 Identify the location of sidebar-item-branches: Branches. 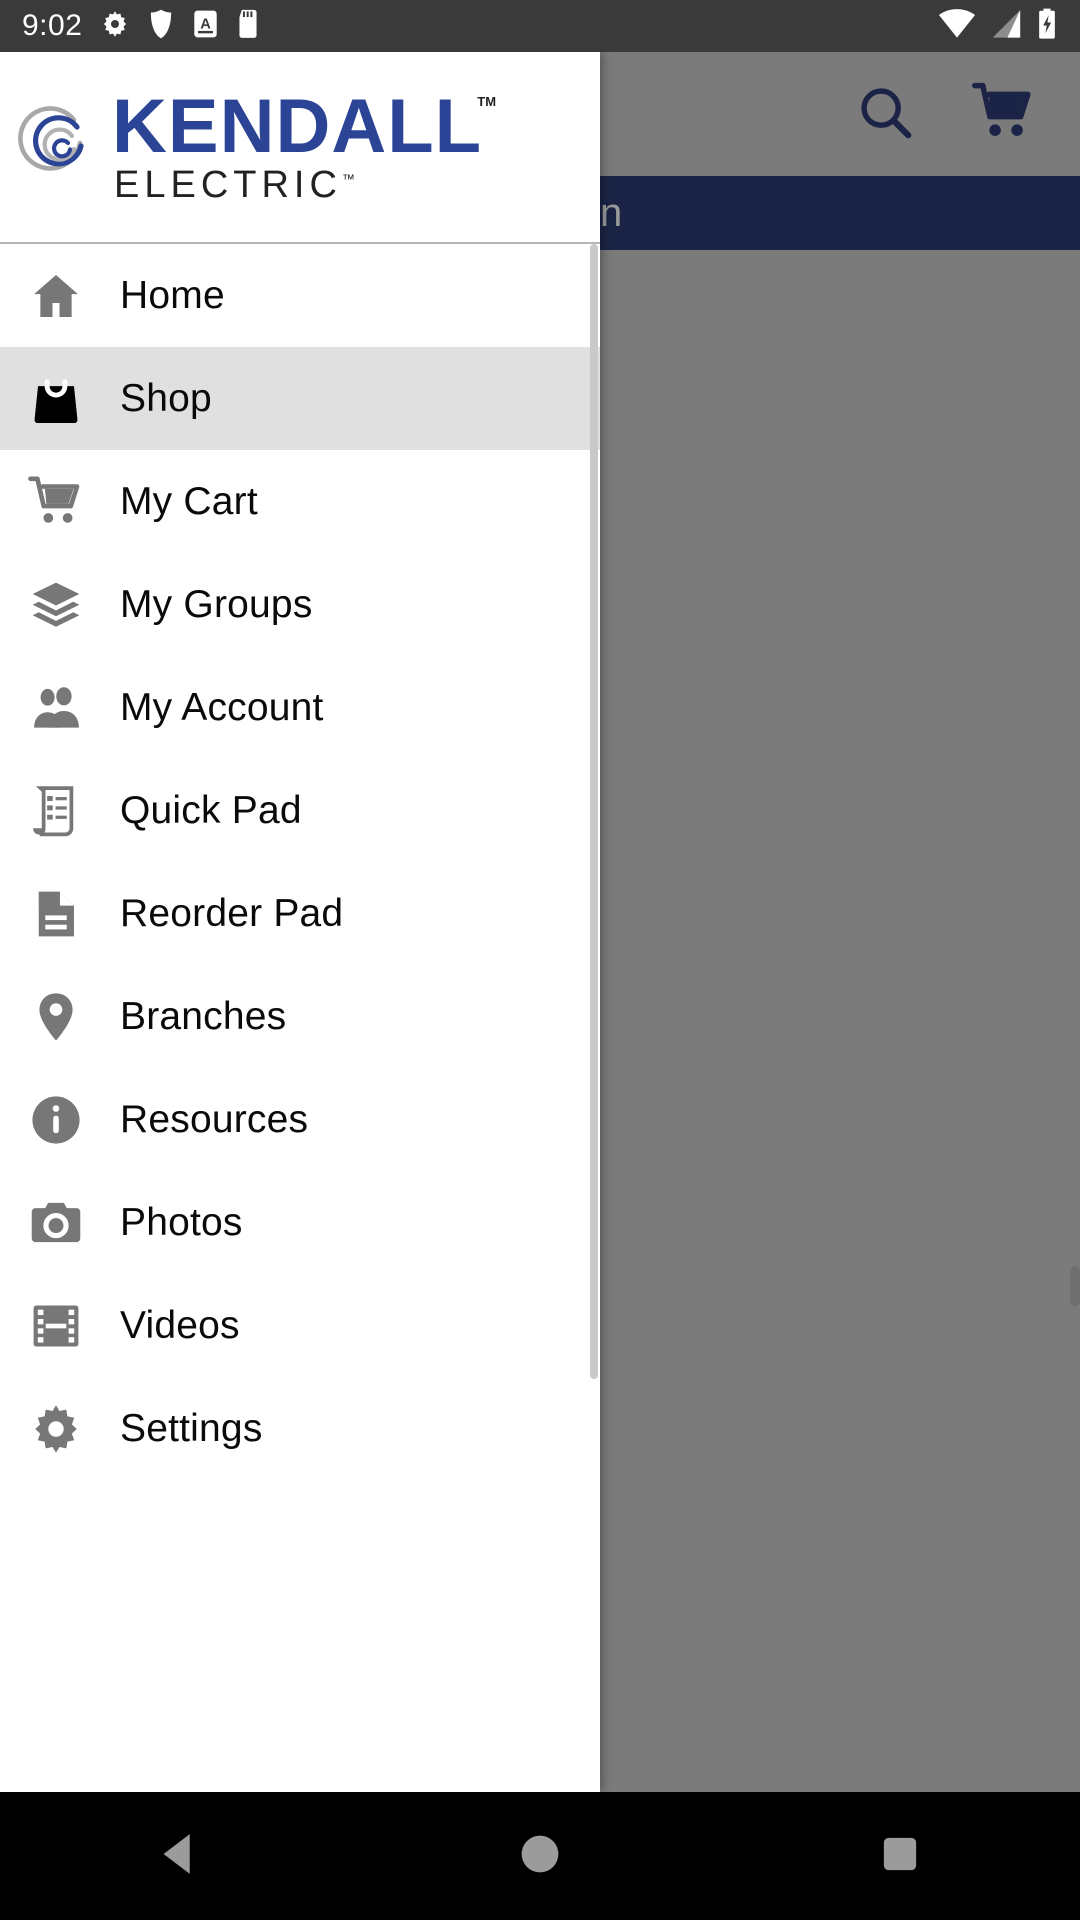
(300, 1016).